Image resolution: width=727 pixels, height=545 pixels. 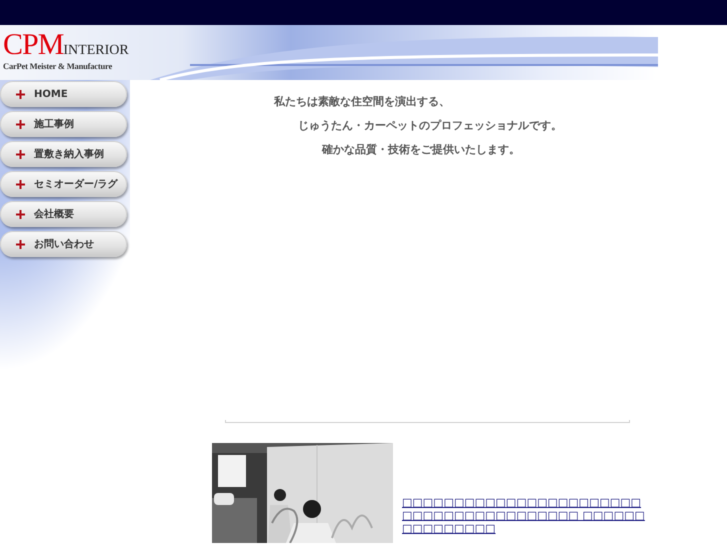 I want to click on news-link: □□□□□□□□□□□□□□□□□□□□□□□□□□□□□□□□□□□□□□□□ □□□□□□□□□□□□□□□, so click(x=524, y=519).